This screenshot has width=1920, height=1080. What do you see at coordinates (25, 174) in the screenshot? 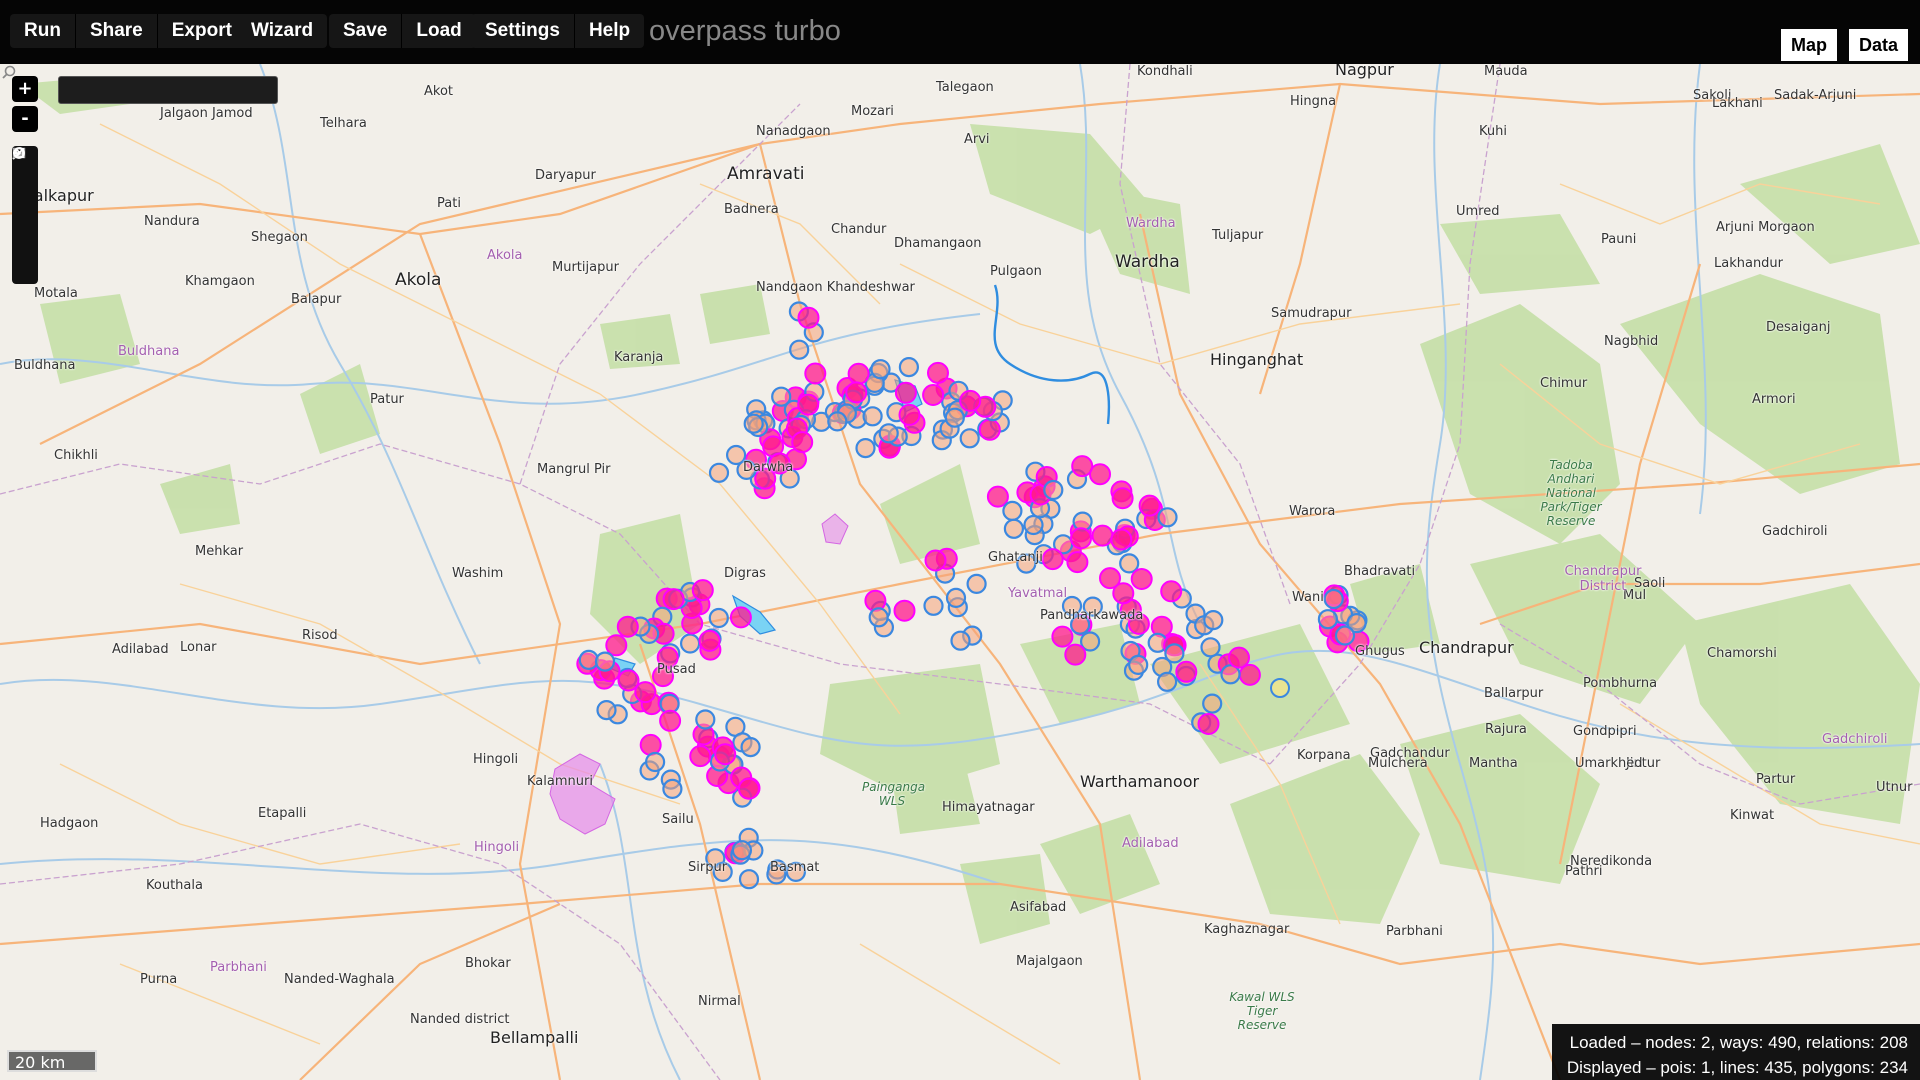
I see `circle-icon` at bounding box center [25, 174].